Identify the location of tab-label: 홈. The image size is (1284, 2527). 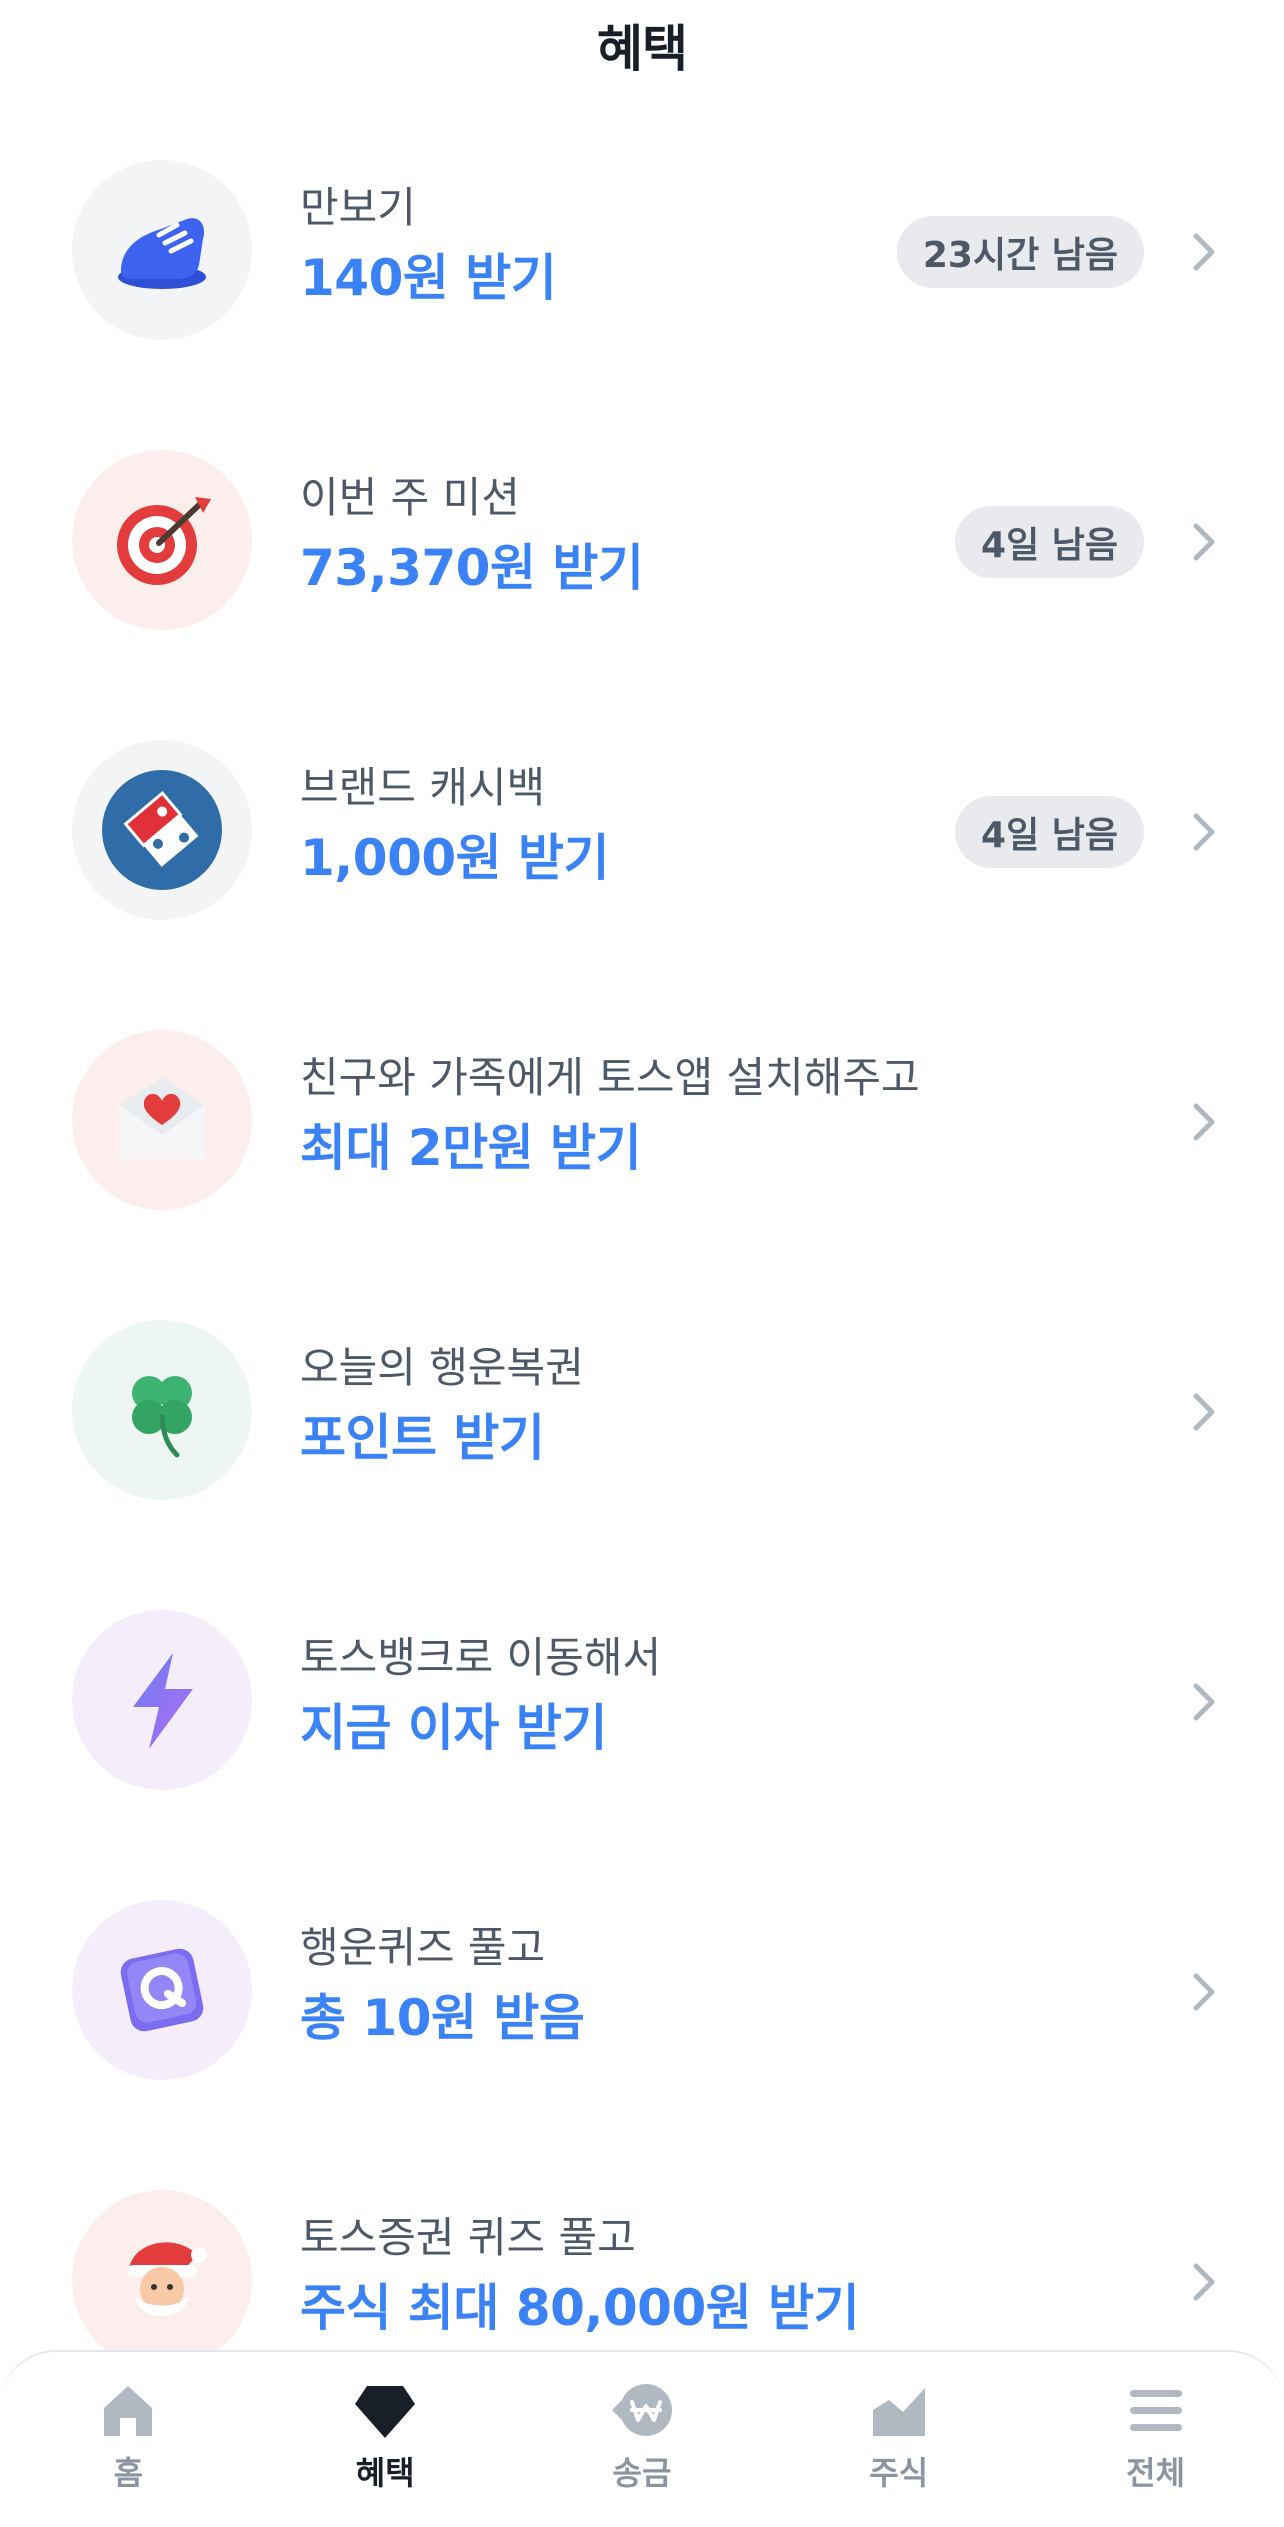
(128, 2473).